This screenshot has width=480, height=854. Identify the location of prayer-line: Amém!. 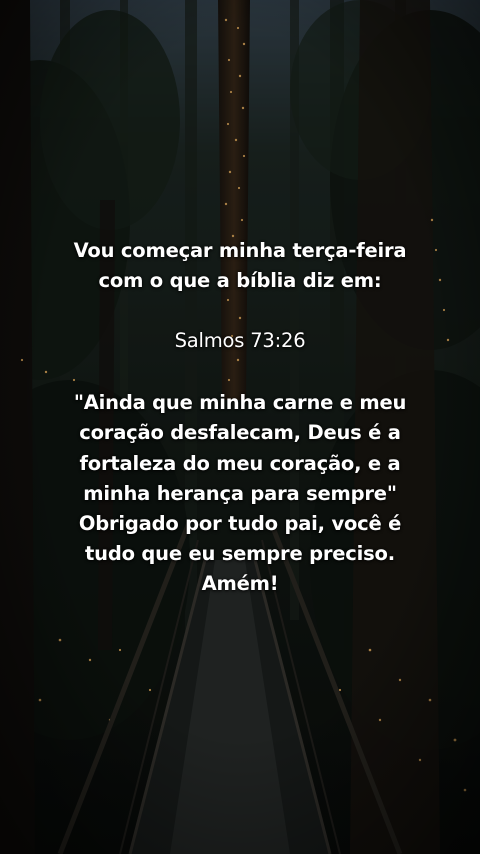
(240, 583).